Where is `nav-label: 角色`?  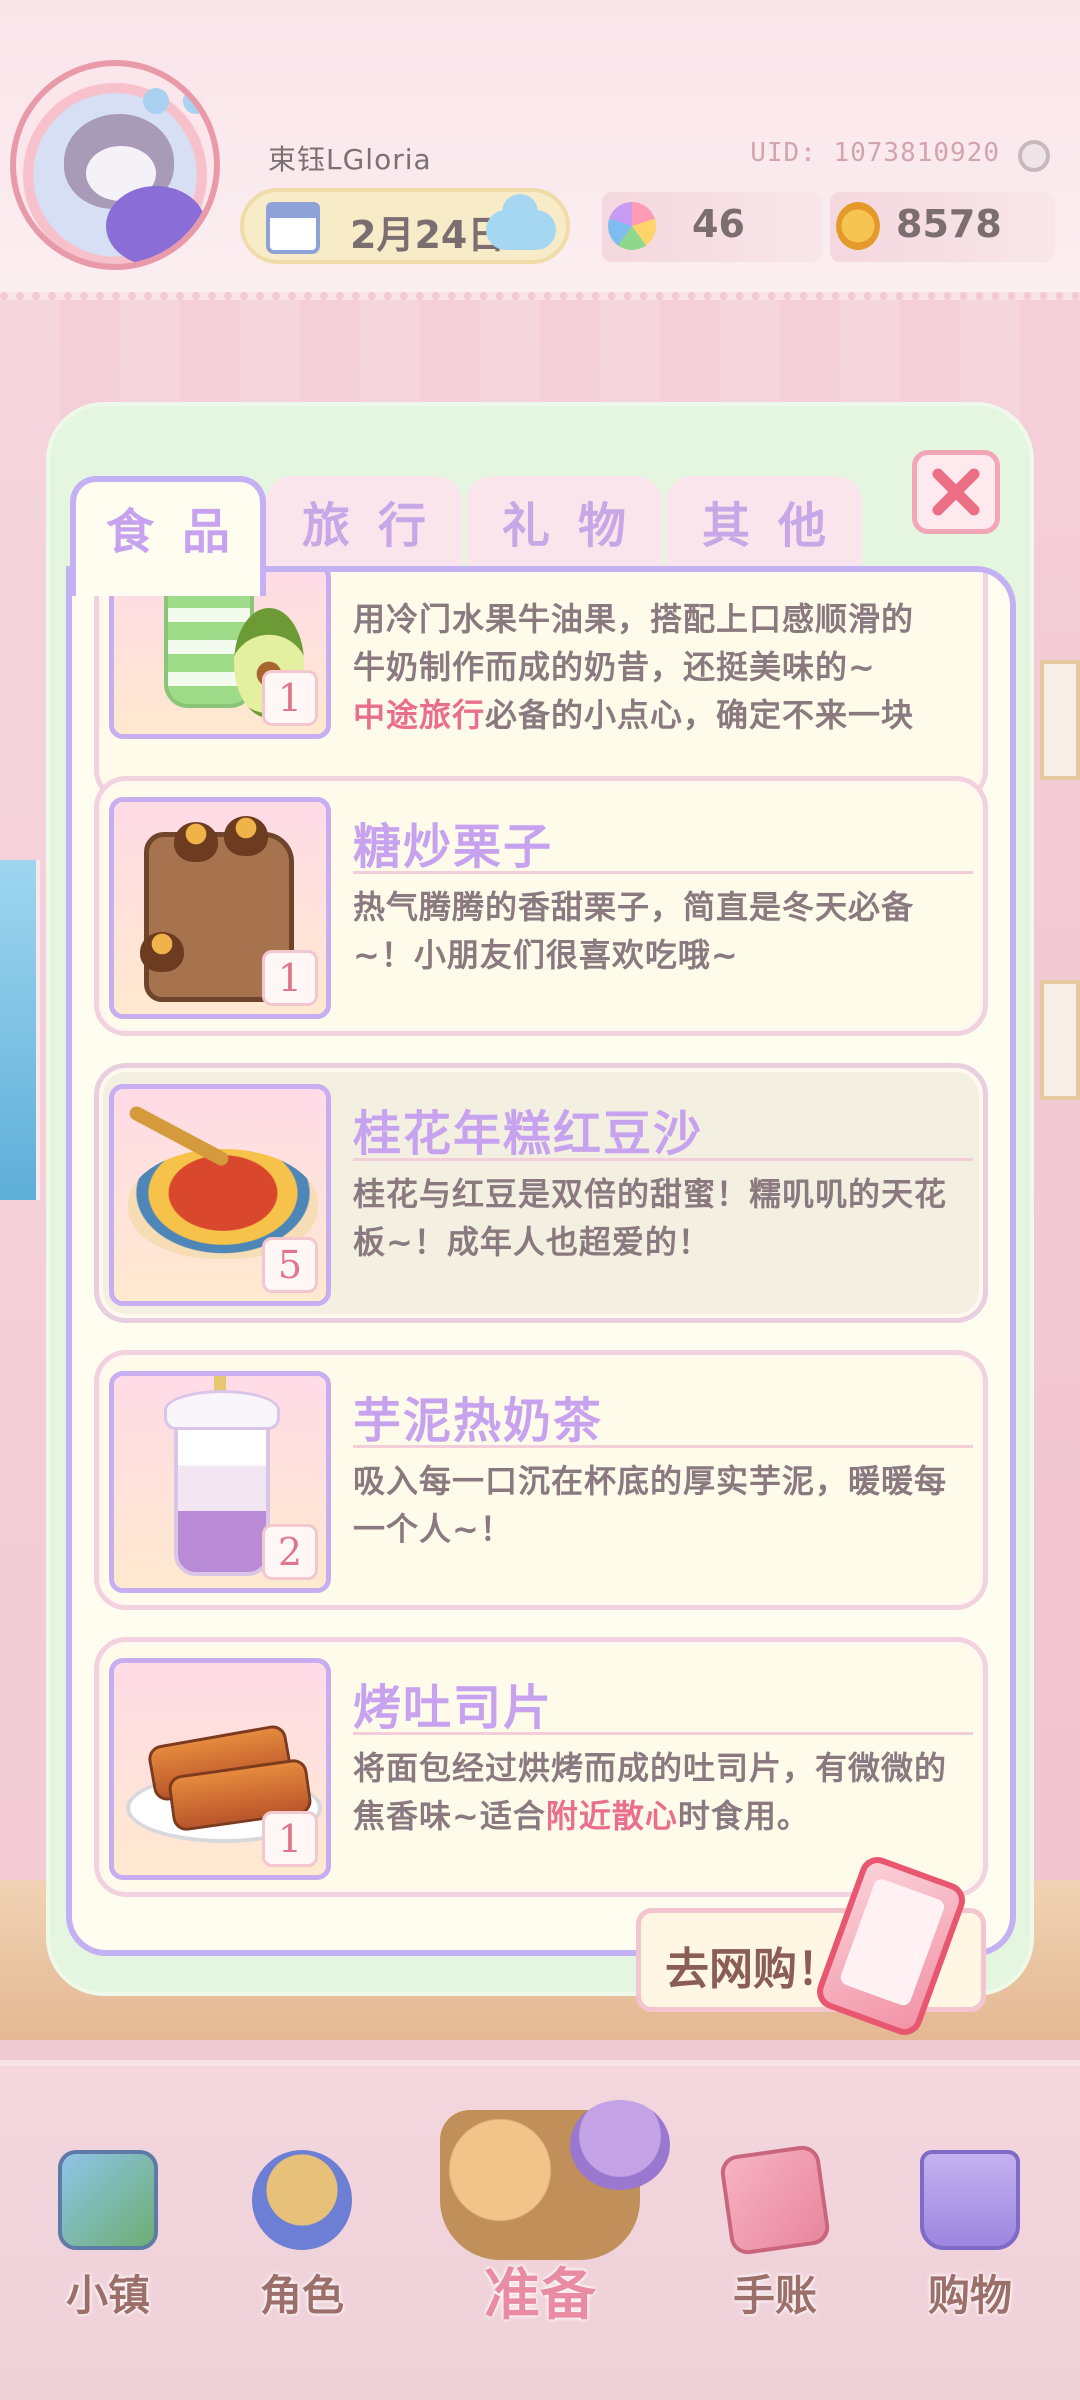 nav-label: 角色 is located at coordinates (301, 2295).